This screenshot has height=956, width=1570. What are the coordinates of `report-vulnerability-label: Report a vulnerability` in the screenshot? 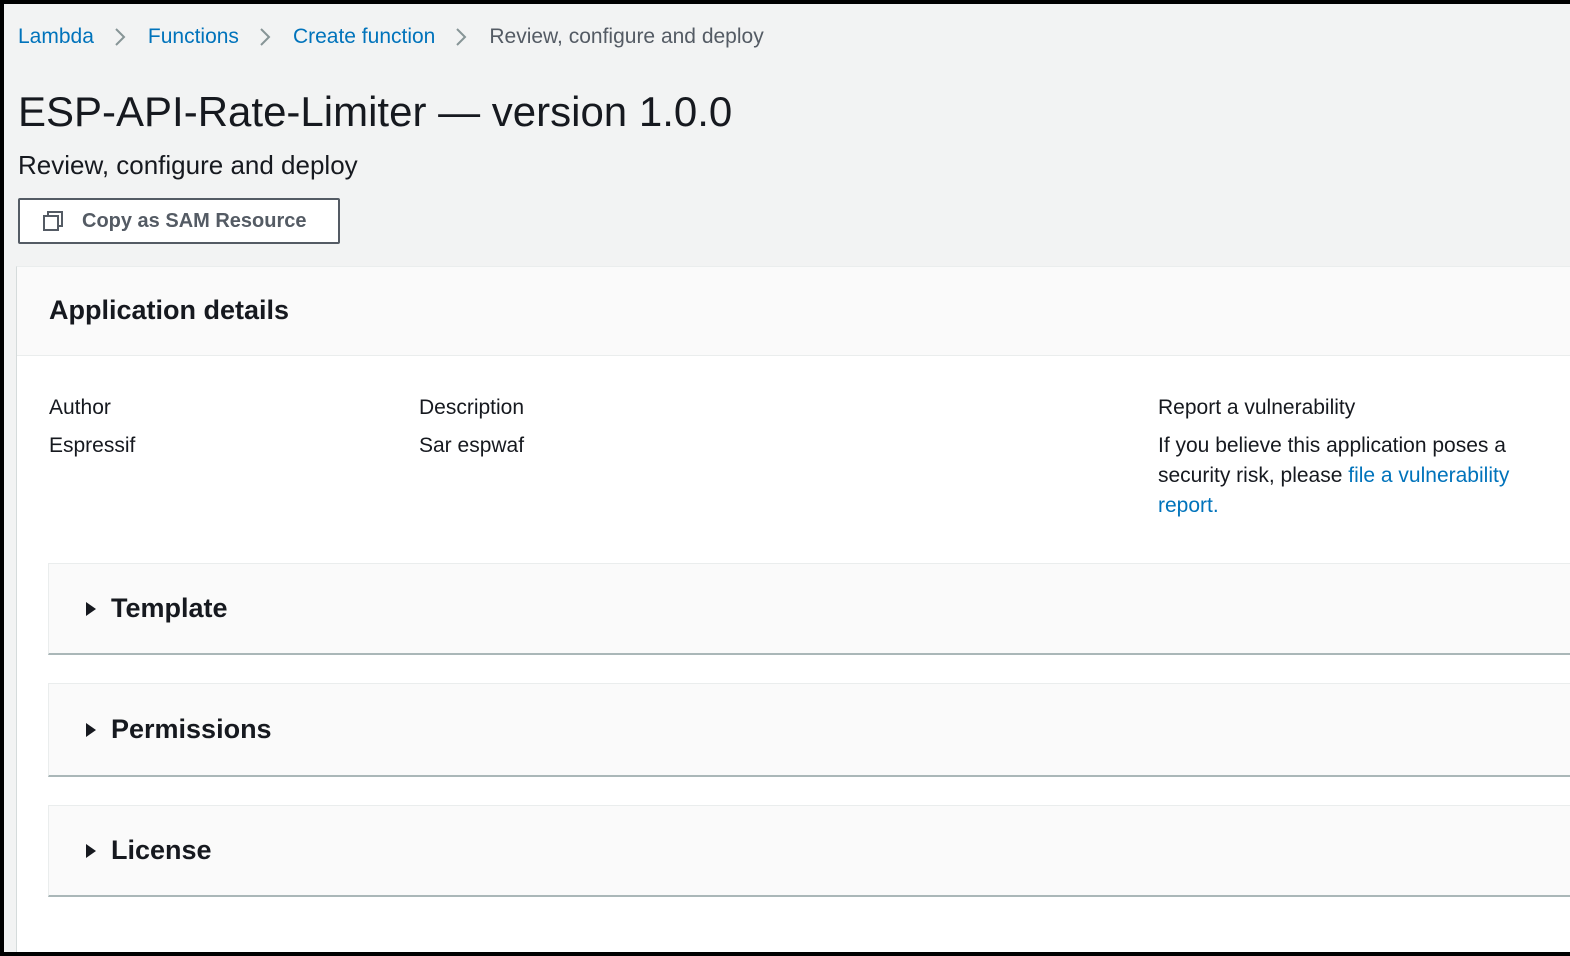 It's located at (1257, 407).